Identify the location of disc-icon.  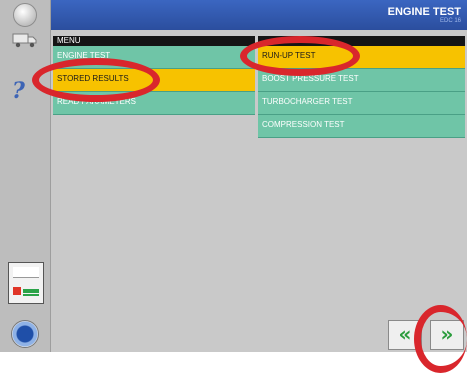
(25, 334).